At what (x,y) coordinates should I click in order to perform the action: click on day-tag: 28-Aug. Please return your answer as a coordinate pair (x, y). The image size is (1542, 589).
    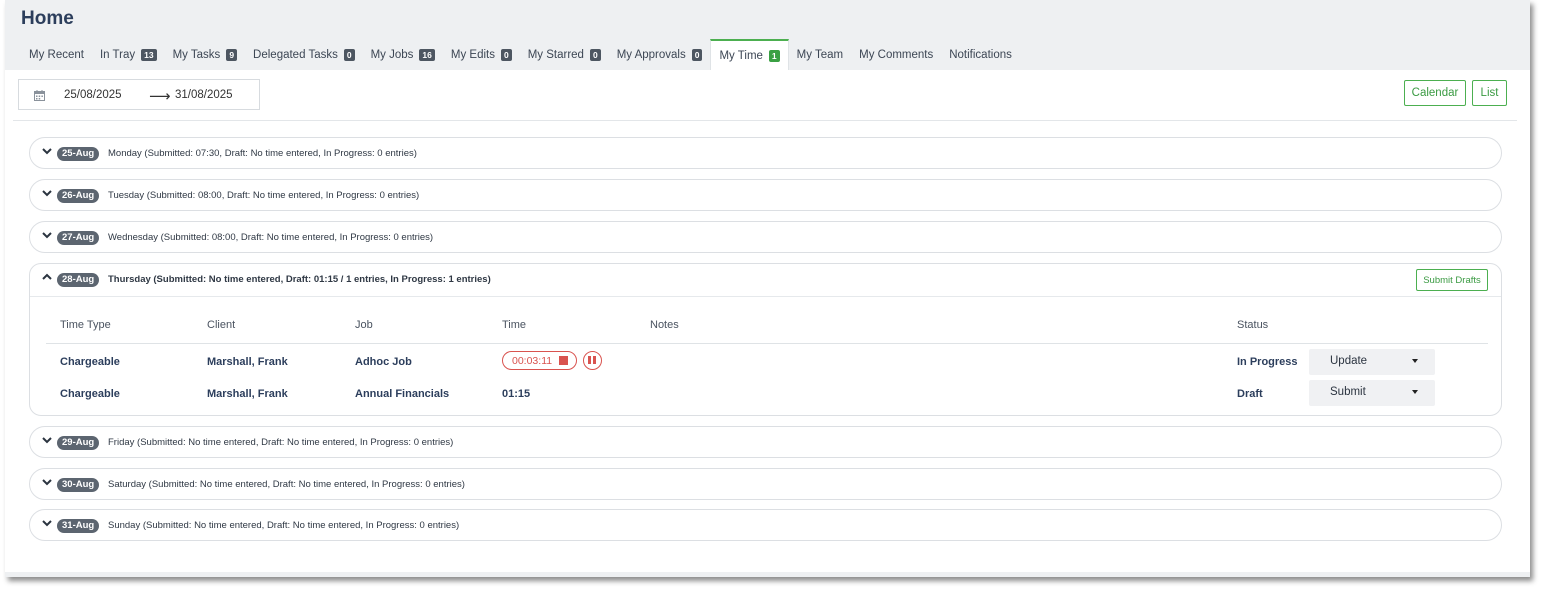
    Looking at the image, I should click on (78, 280).